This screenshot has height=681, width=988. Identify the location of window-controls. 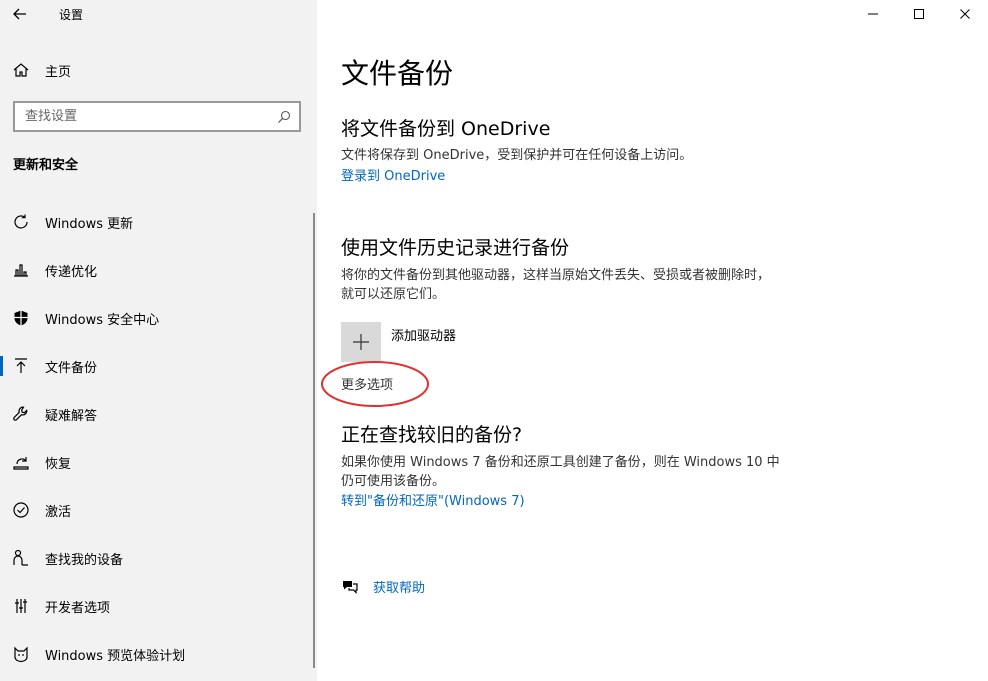
(919, 14).